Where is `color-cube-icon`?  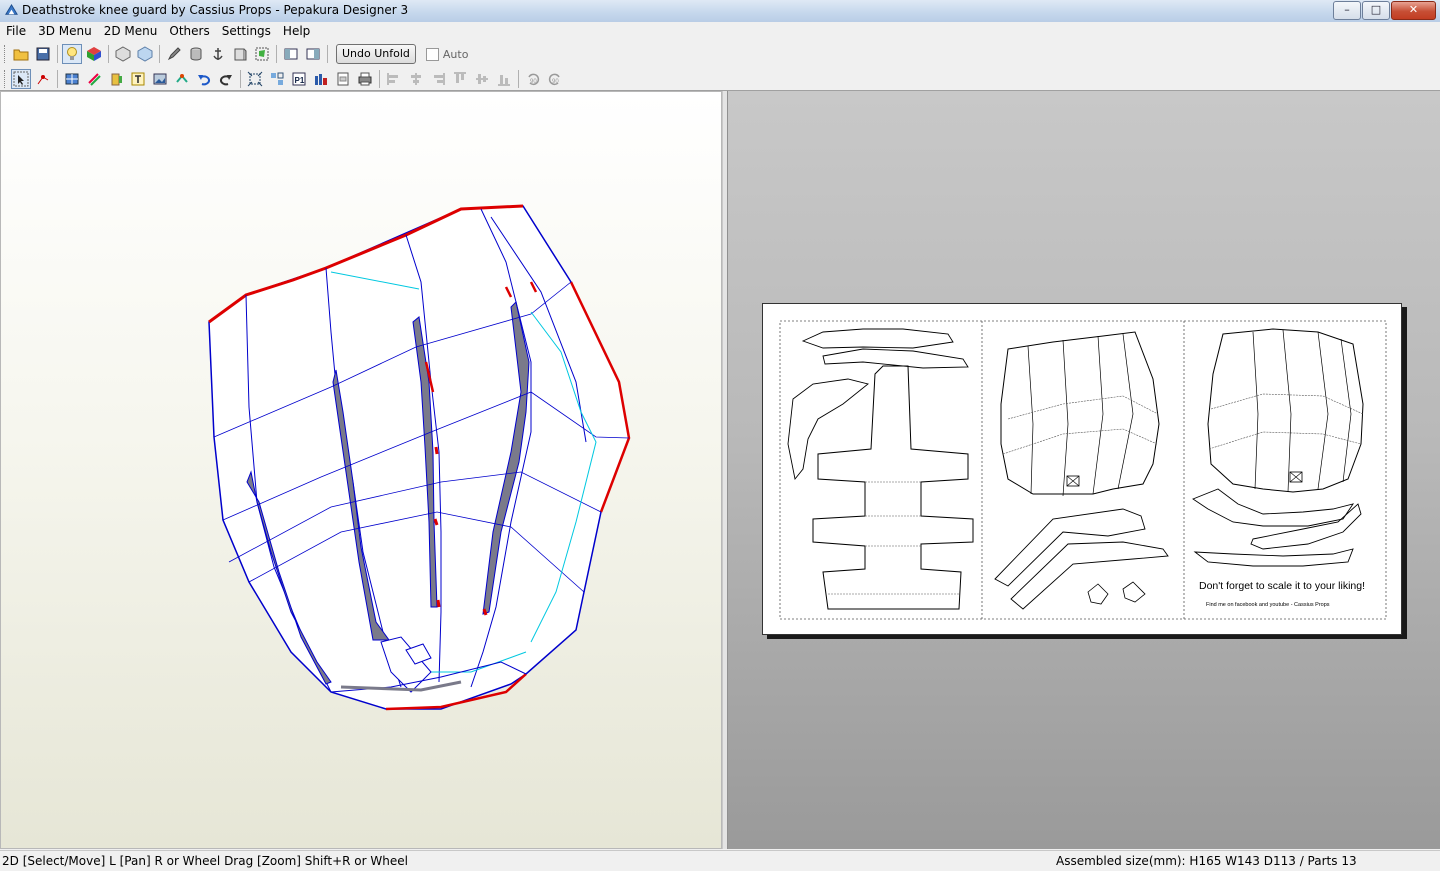
color-cube-icon is located at coordinates (94, 54).